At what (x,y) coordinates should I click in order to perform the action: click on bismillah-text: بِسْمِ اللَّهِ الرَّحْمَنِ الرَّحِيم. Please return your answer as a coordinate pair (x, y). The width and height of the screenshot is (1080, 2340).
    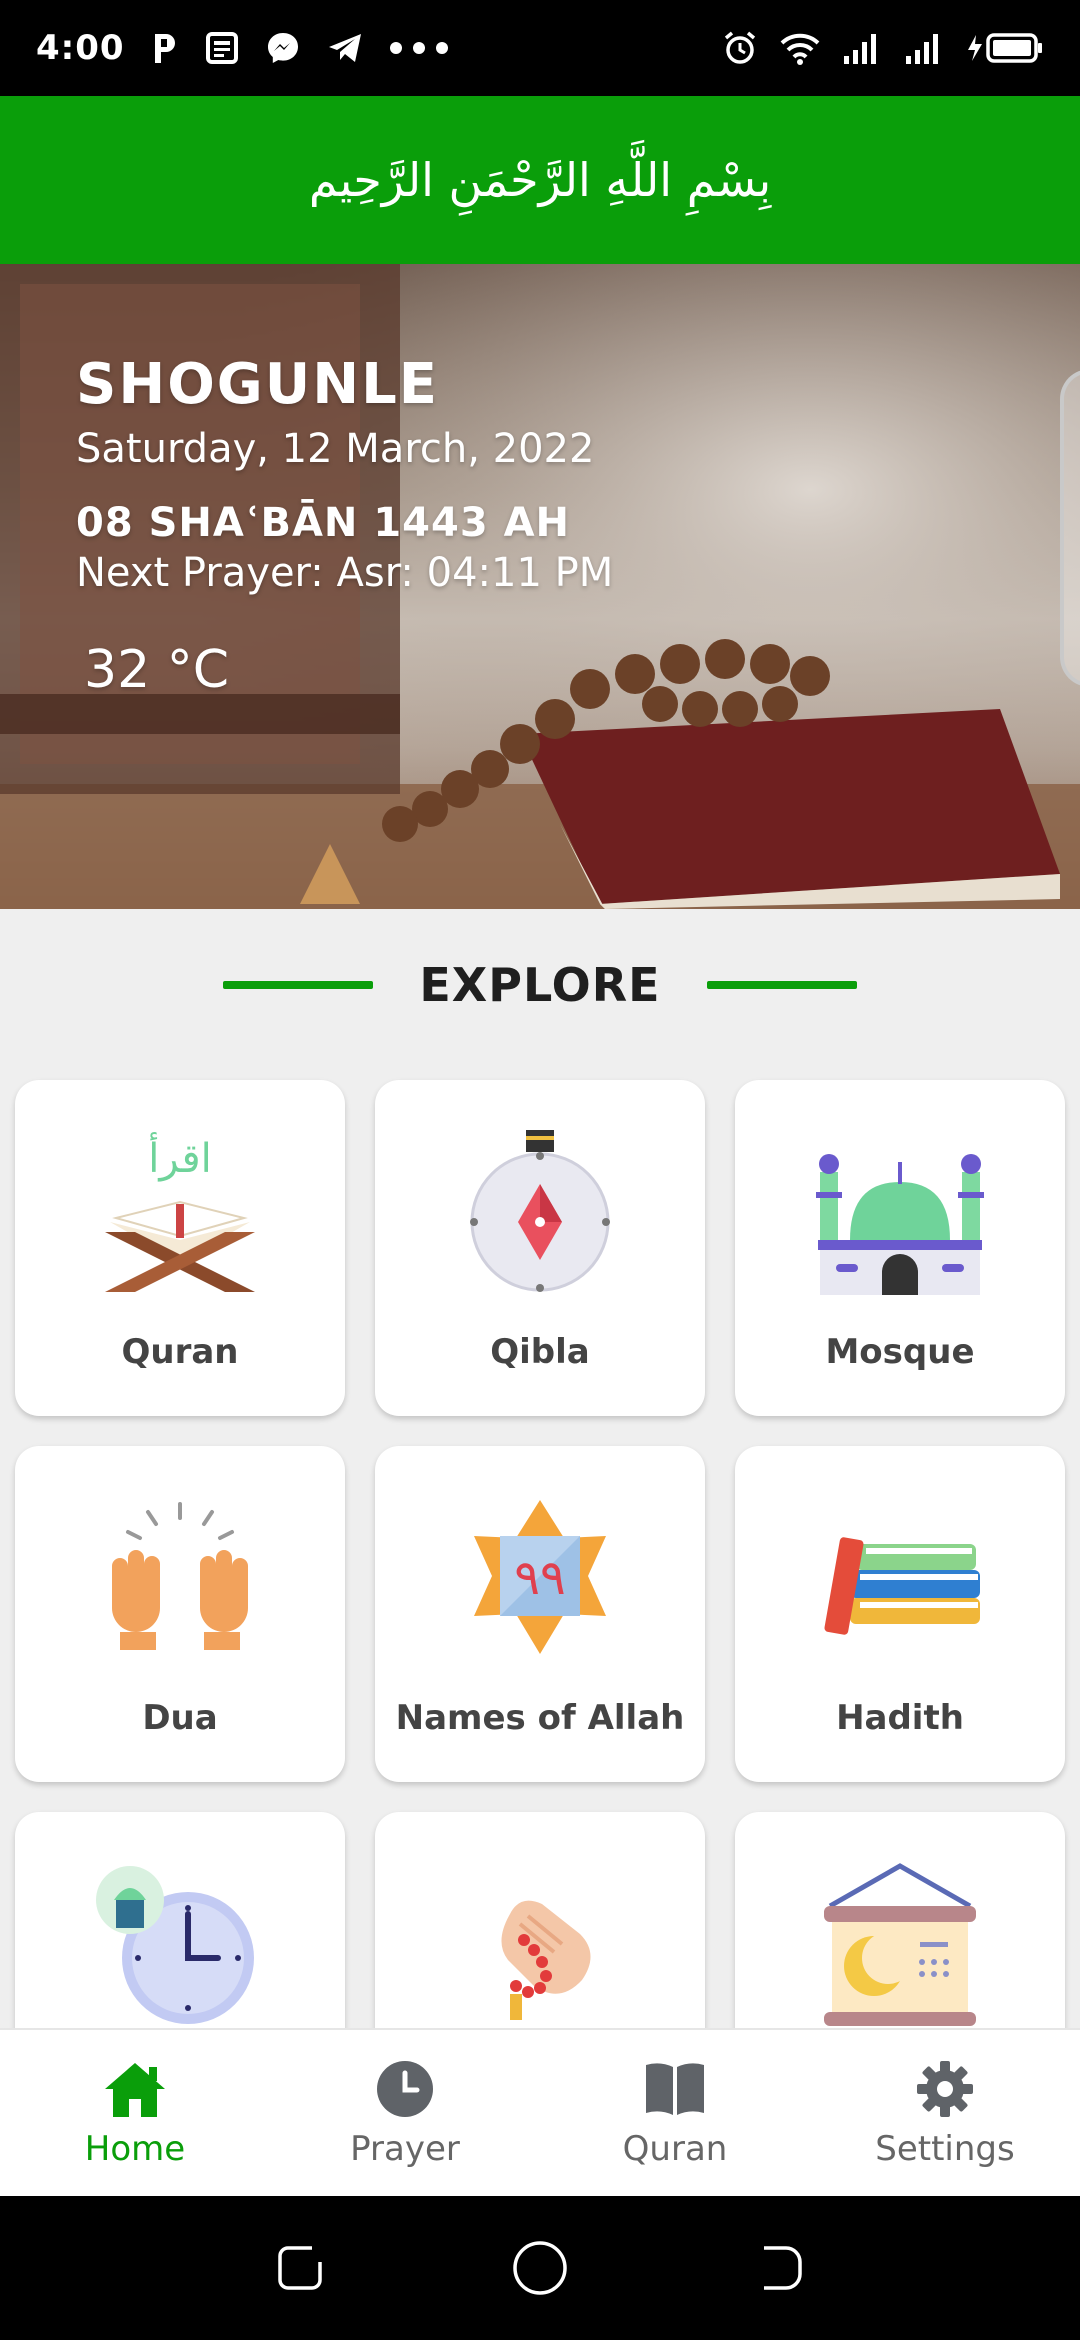
    Looking at the image, I should click on (540, 180).